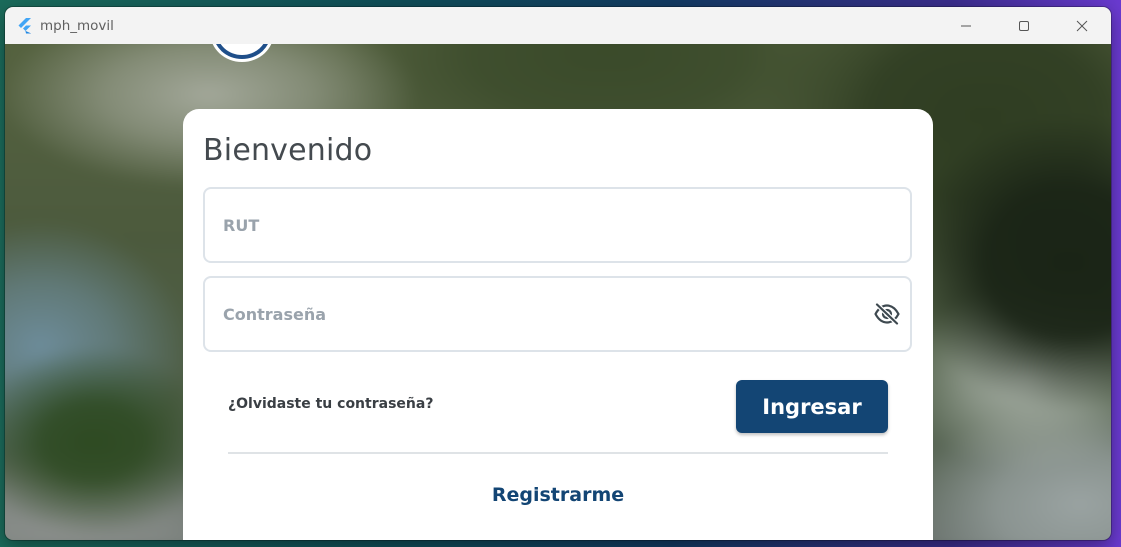 The height and width of the screenshot is (547, 1121). What do you see at coordinates (558, 495) in the screenshot?
I see `register-link: Registrarme` at bounding box center [558, 495].